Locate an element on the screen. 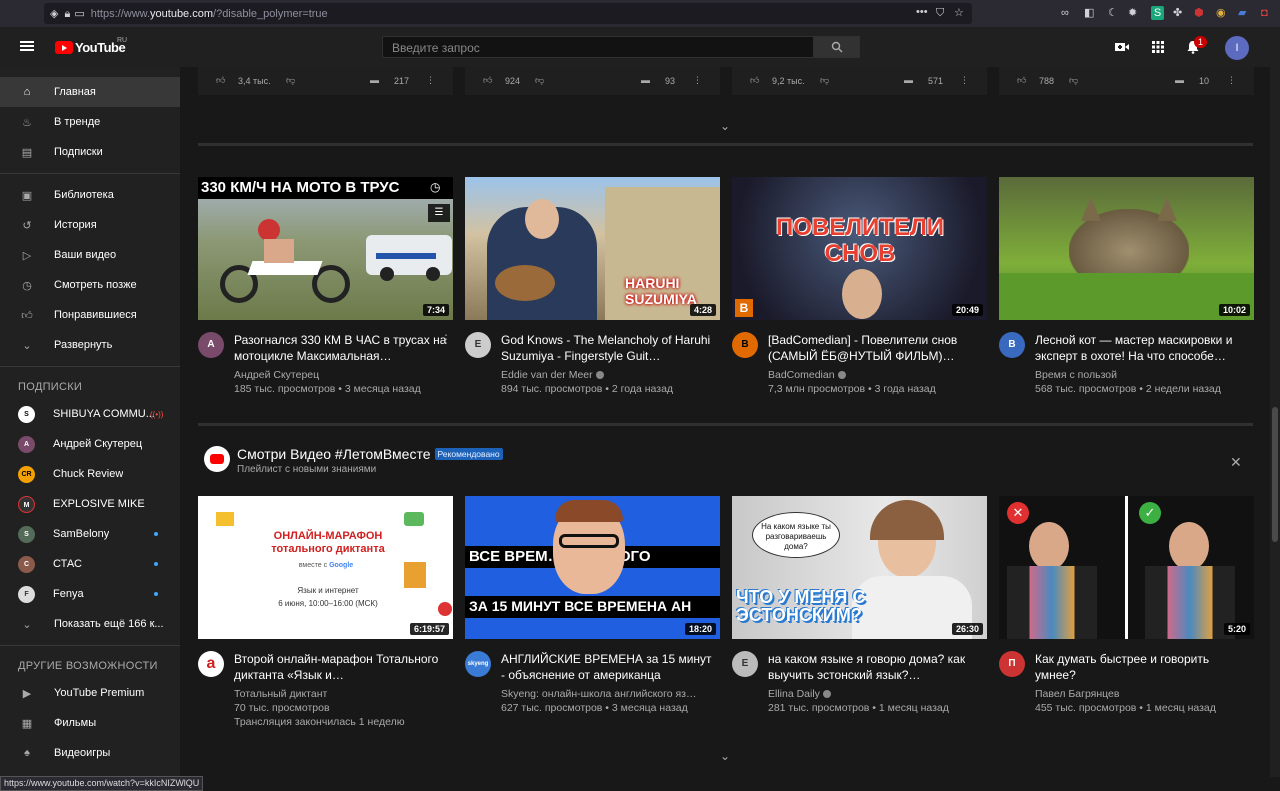 The image size is (1280, 791). pocket-icon: ⛉ is located at coordinates (940, 13).